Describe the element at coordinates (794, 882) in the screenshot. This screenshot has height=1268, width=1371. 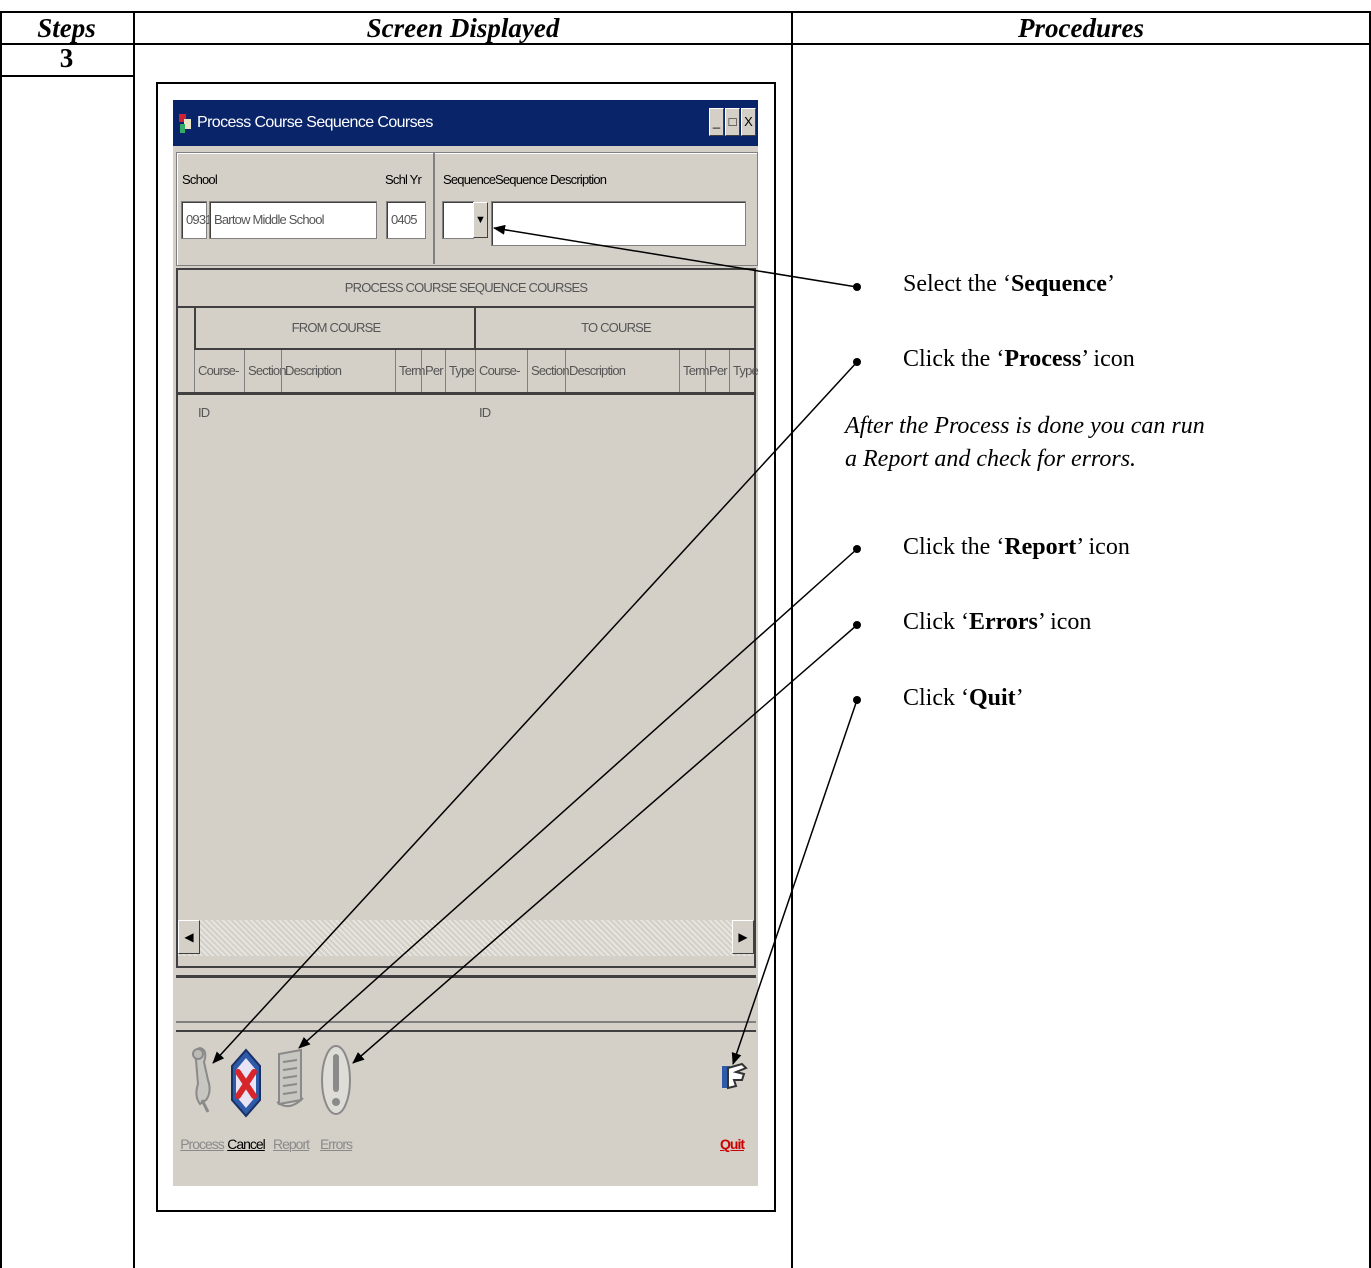
I see `arrow-quit` at that location.